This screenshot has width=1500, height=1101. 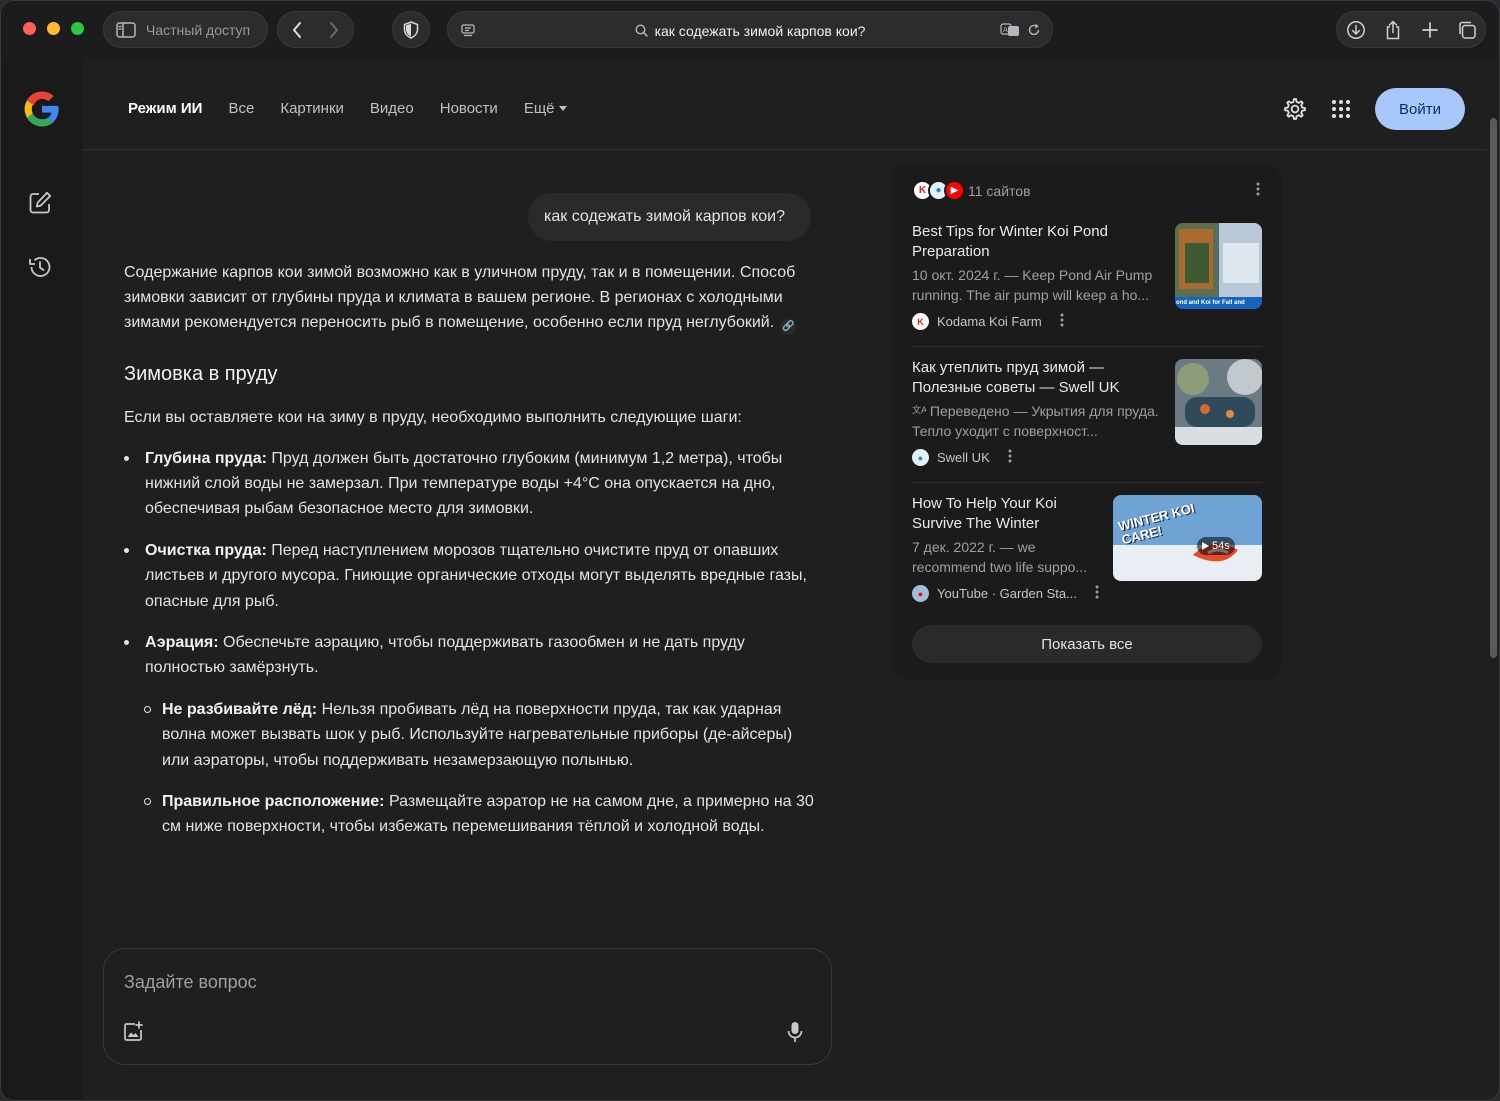 What do you see at coordinates (424, 982) in the screenshot?
I see `ask-input` at bounding box center [424, 982].